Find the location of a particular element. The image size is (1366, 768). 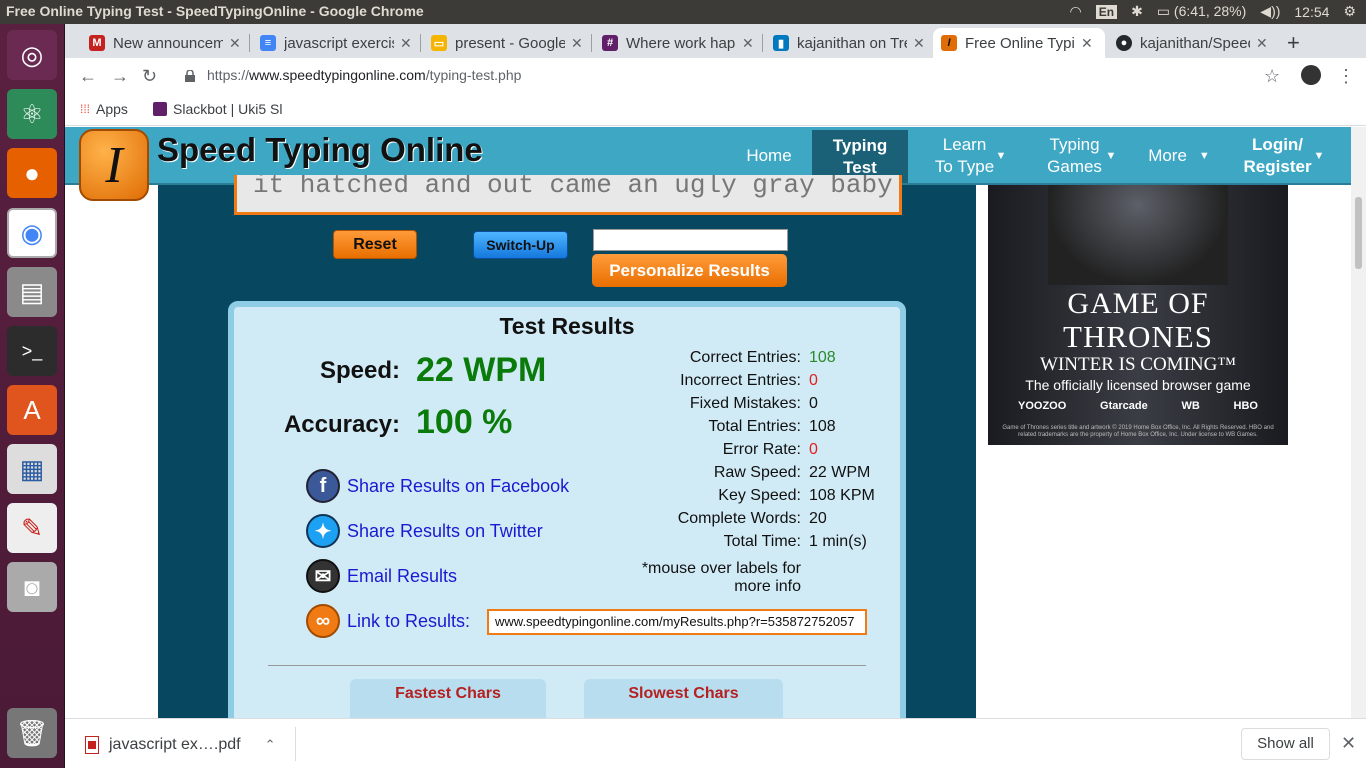

writer-icon: ▦ is located at coordinates (32, 469).